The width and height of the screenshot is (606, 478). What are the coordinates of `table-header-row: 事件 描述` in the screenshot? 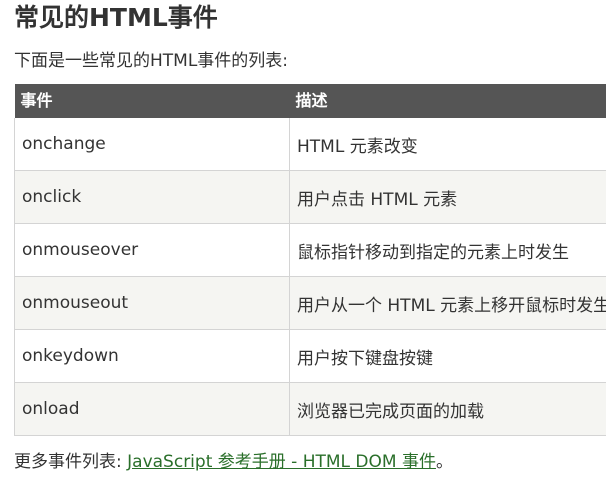 It's located at (310, 101).